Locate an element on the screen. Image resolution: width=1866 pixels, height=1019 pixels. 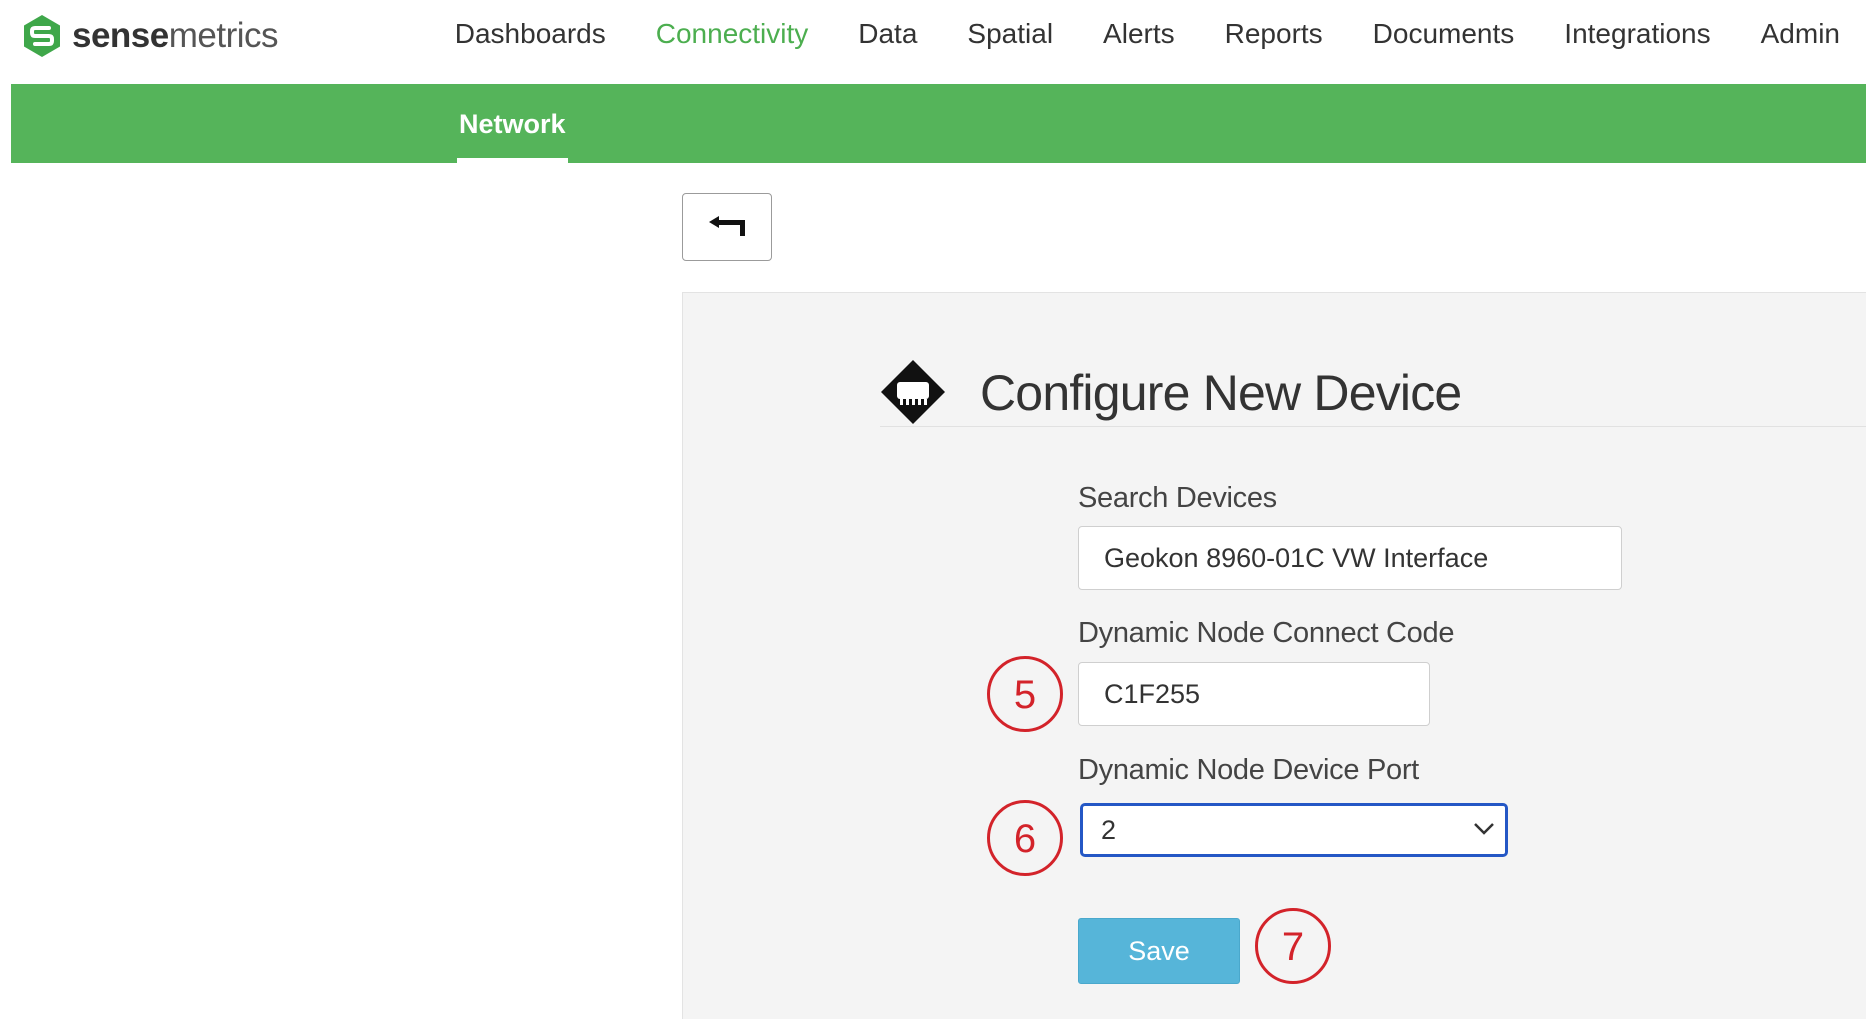
form-header: Configure New Device is located at coordinates (1373, 391).